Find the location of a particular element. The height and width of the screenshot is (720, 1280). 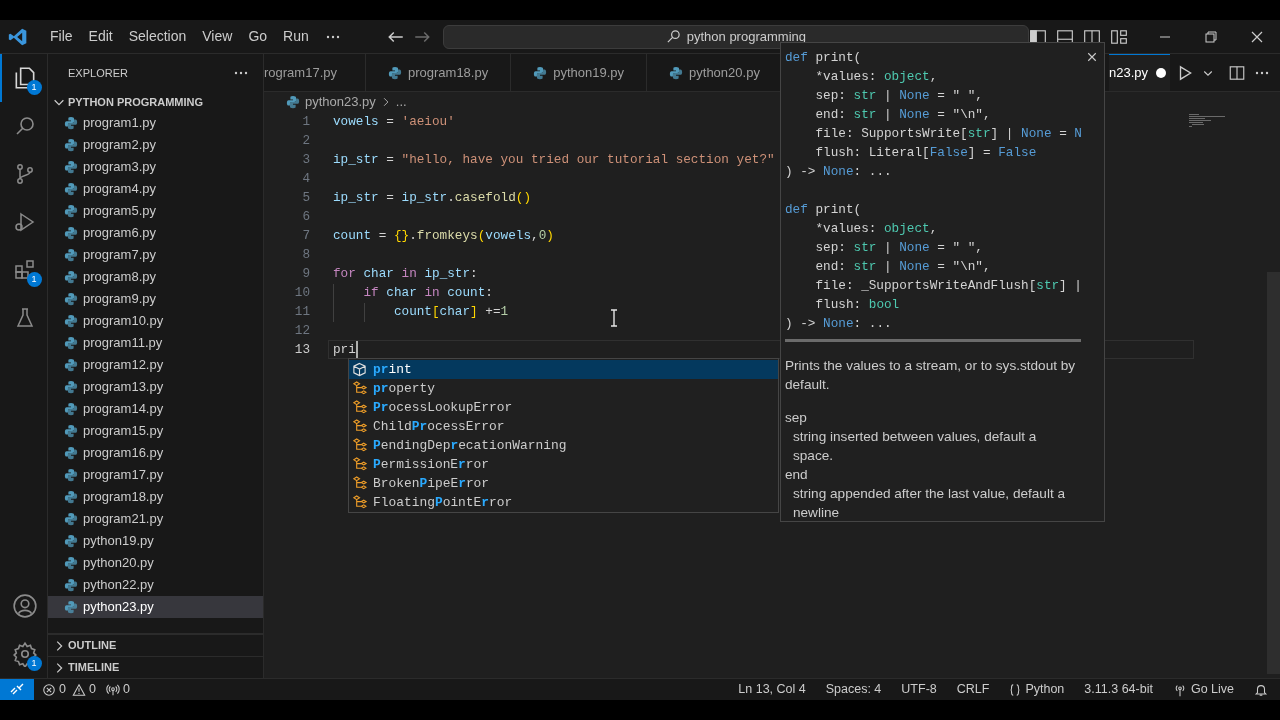

tree-item: program14.py is located at coordinates (155, 409).